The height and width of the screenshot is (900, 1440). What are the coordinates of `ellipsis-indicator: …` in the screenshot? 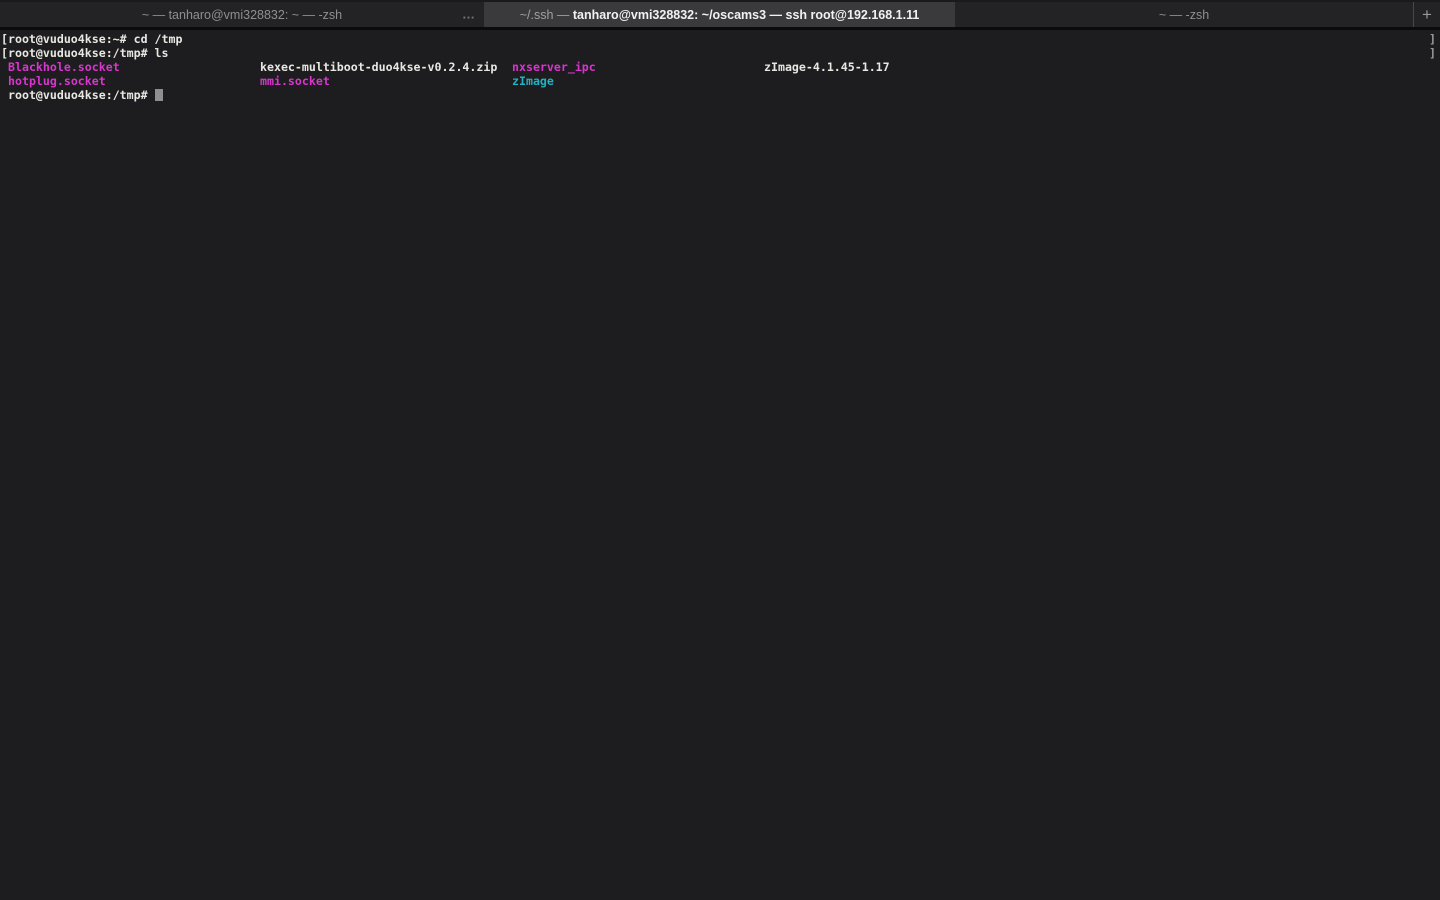 It's located at (469, 13).